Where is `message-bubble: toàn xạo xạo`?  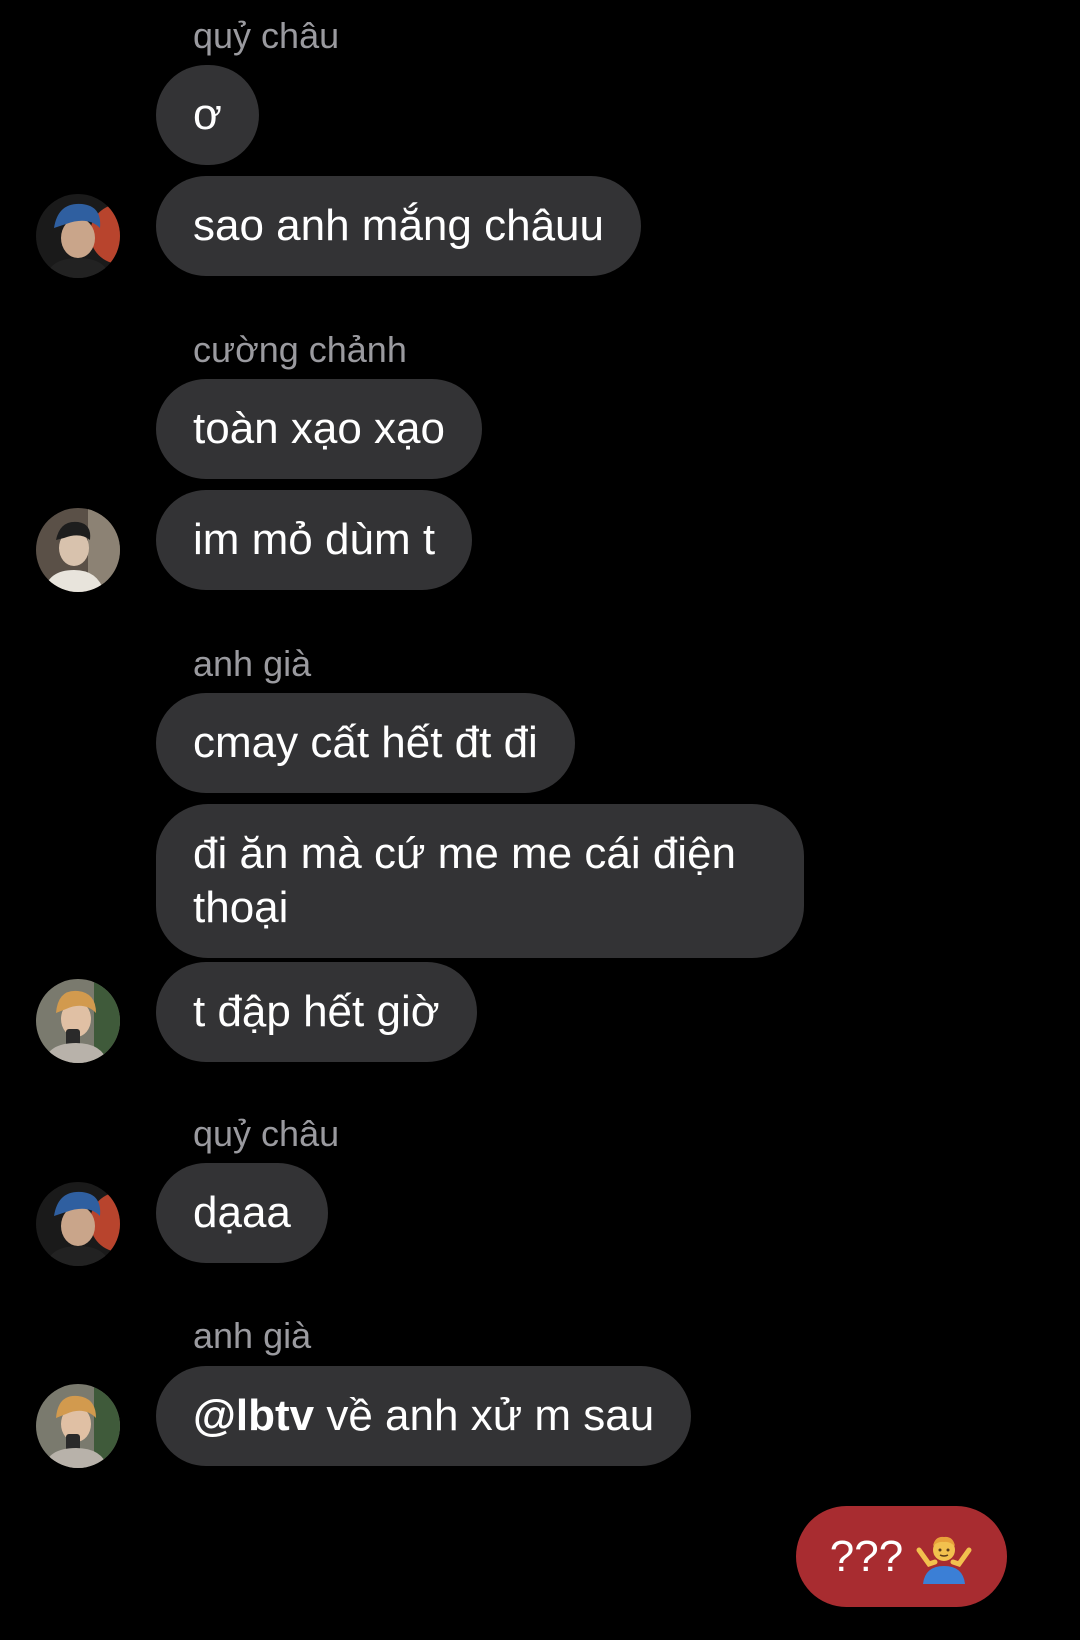
message-bubble: toàn xạo xạo is located at coordinates (319, 429).